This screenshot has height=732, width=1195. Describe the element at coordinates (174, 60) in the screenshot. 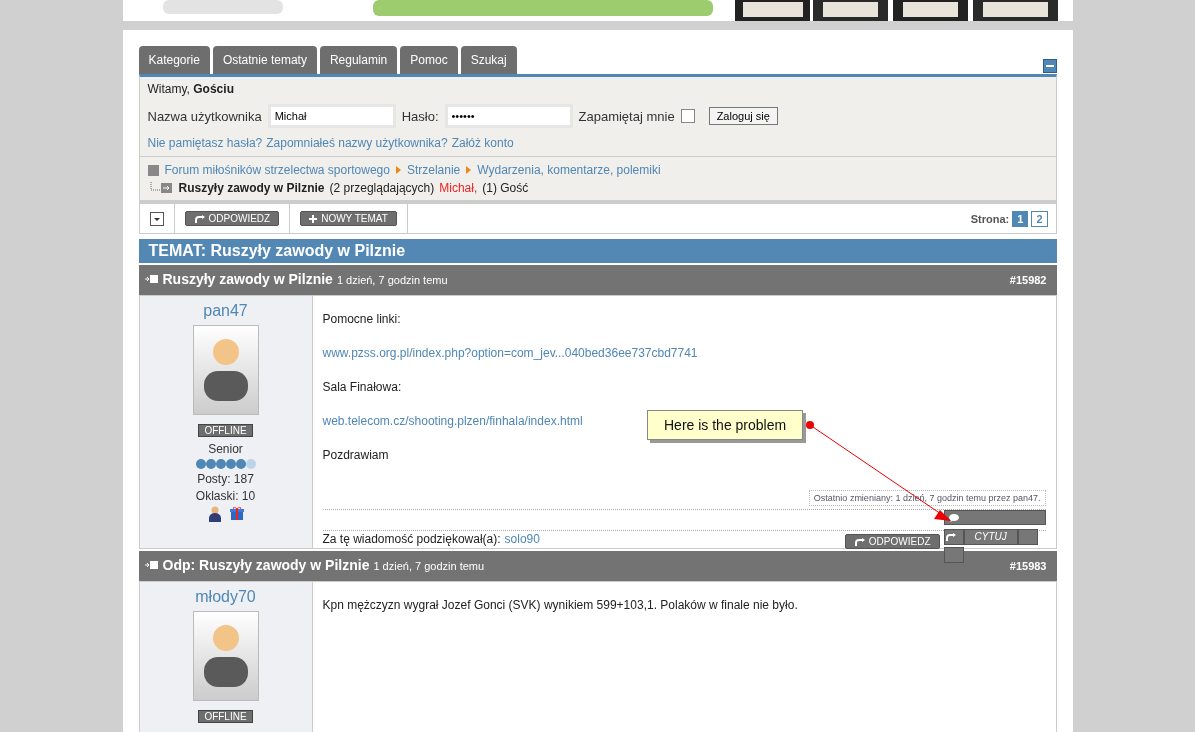

I see `nav-tab: Kategorie` at that location.